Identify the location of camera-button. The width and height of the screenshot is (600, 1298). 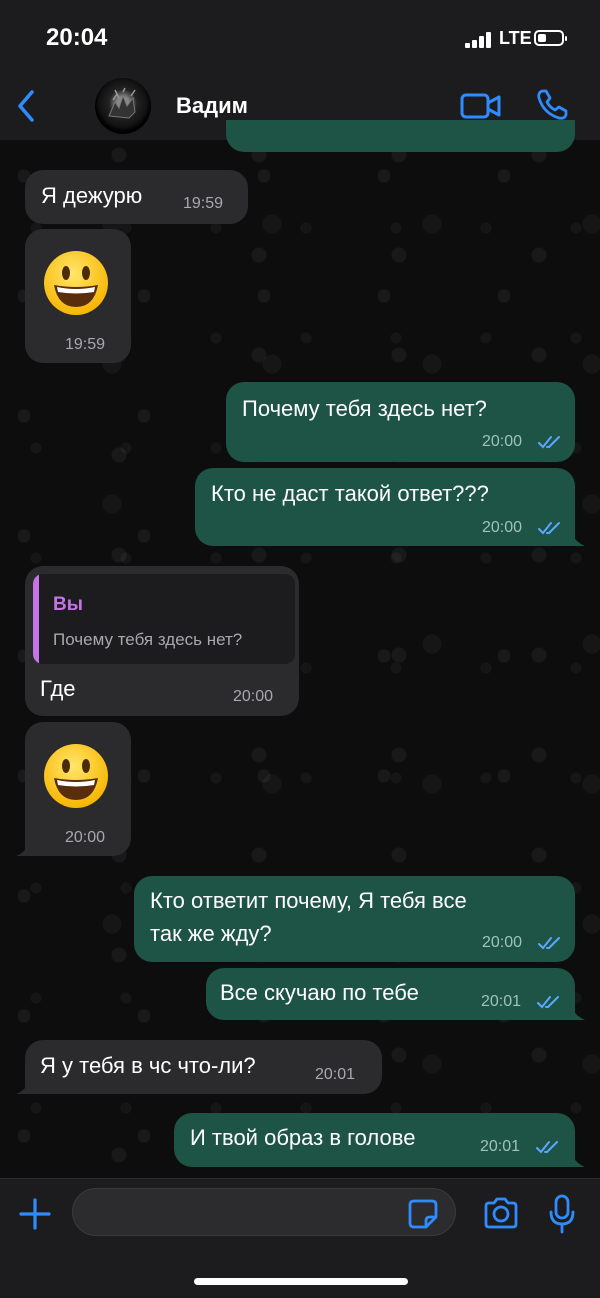
(501, 1213).